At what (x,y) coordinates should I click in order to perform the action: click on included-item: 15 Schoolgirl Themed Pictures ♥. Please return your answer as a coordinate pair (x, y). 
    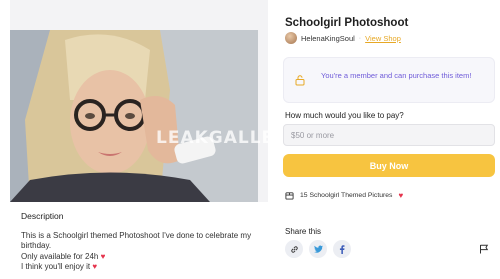
    Looking at the image, I should click on (344, 195).